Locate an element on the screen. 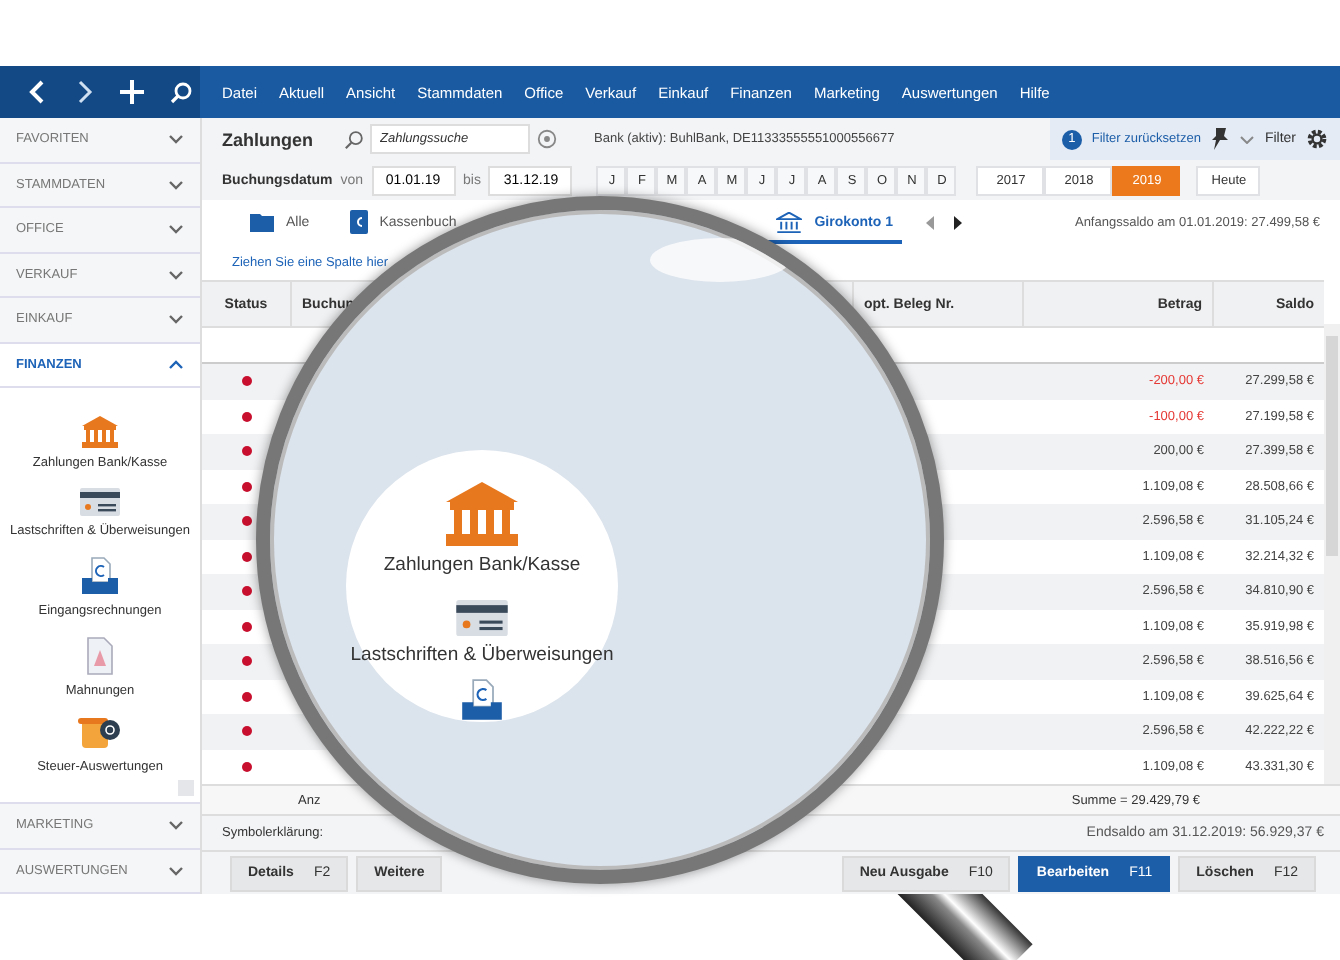  scrollbar is located at coordinates (1332, 554).